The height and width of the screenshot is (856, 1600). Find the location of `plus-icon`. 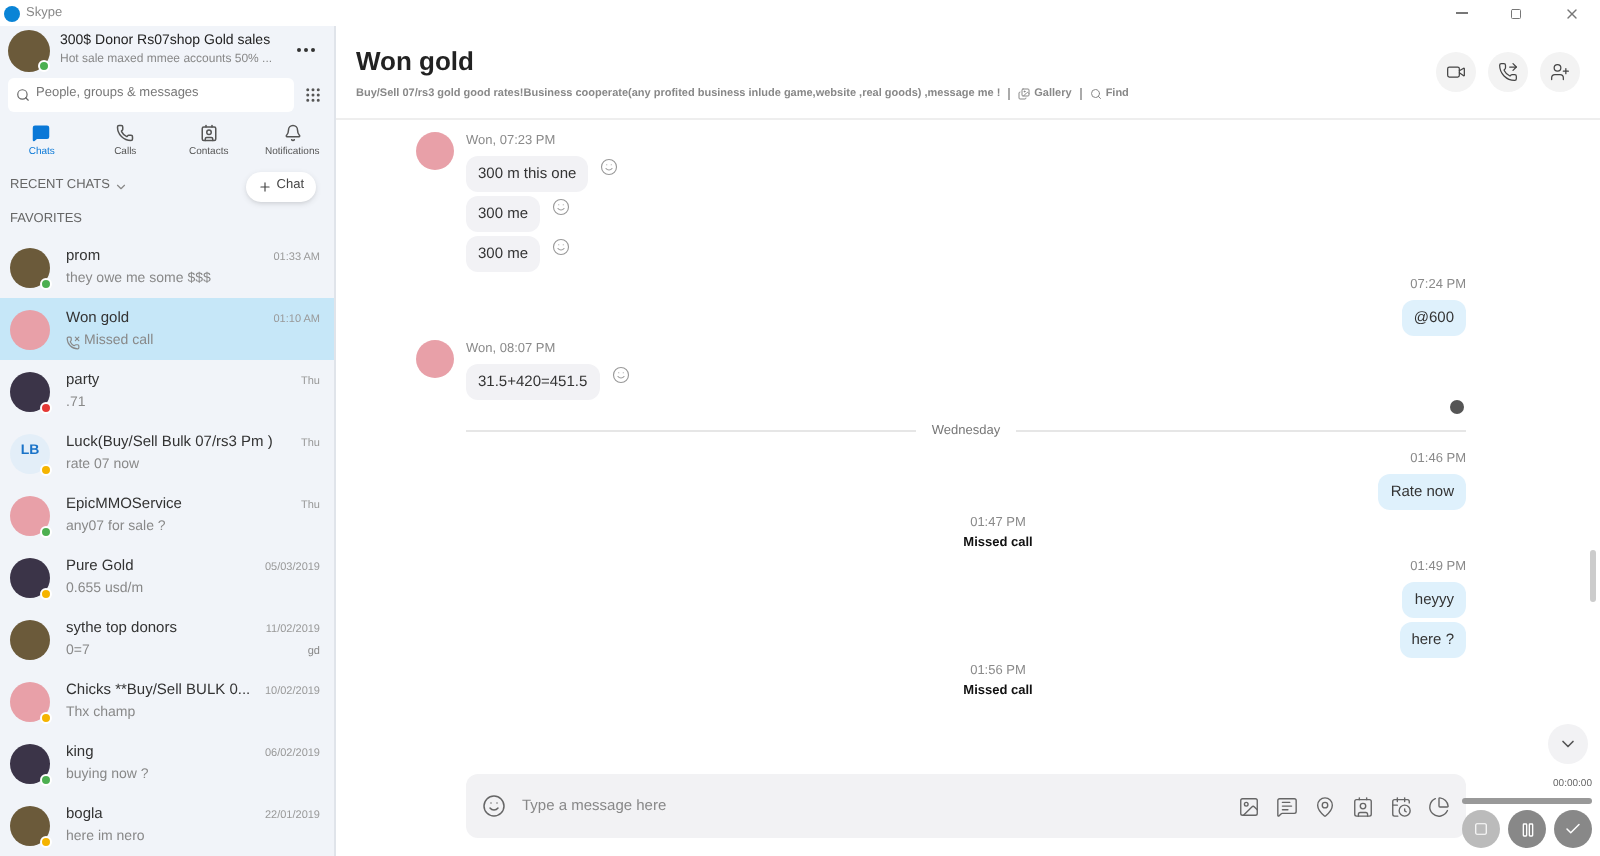

plus-icon is located at coordinates (265, 186).